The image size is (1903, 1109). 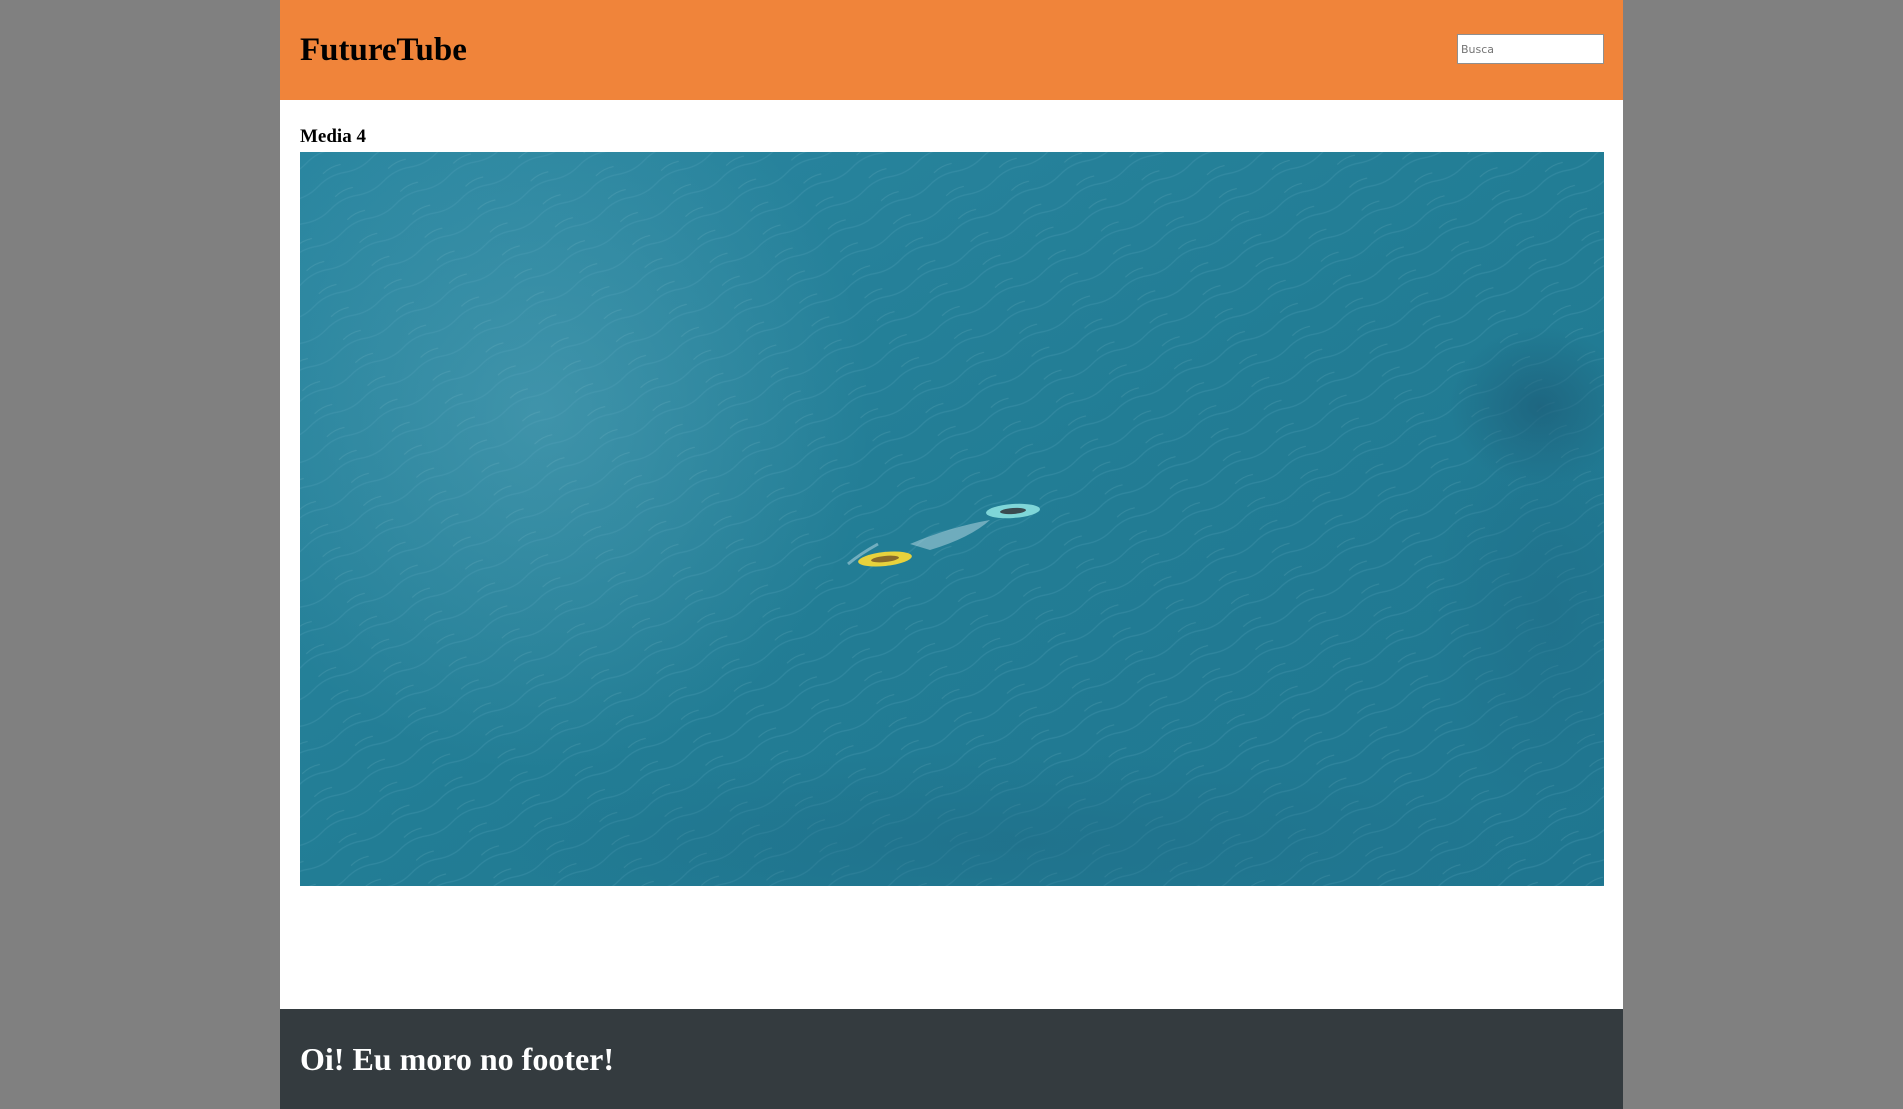 I want to click on site-footer: Oi! Eu moro no footer!, so click(x=951, y=1059).